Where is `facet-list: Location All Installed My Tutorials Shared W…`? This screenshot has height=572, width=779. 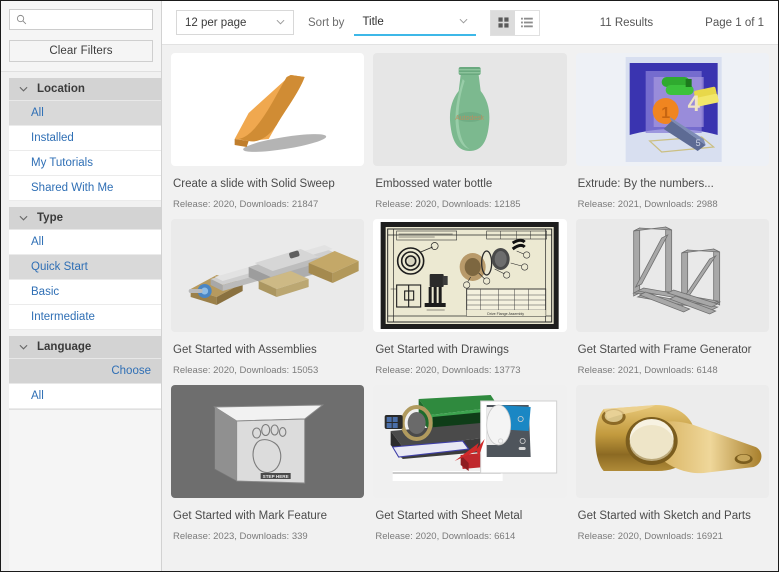
facet-list: Location All Installed My Tutorials Shared W… is located at coordinates (81, 240).